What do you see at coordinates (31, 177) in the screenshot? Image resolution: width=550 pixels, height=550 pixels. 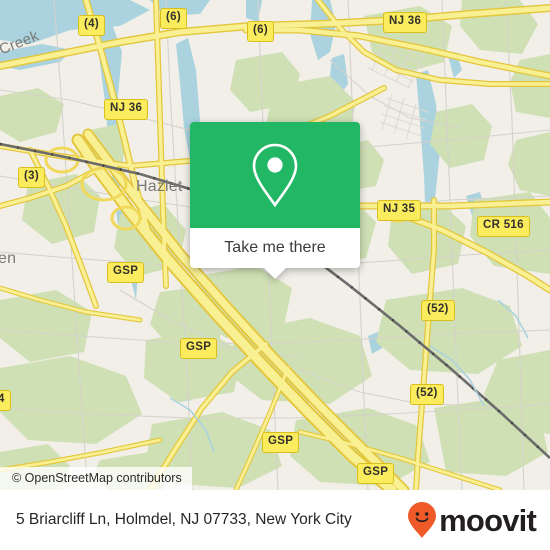 I see `road-shield-3: (3)` at bounding box center [31, 177].